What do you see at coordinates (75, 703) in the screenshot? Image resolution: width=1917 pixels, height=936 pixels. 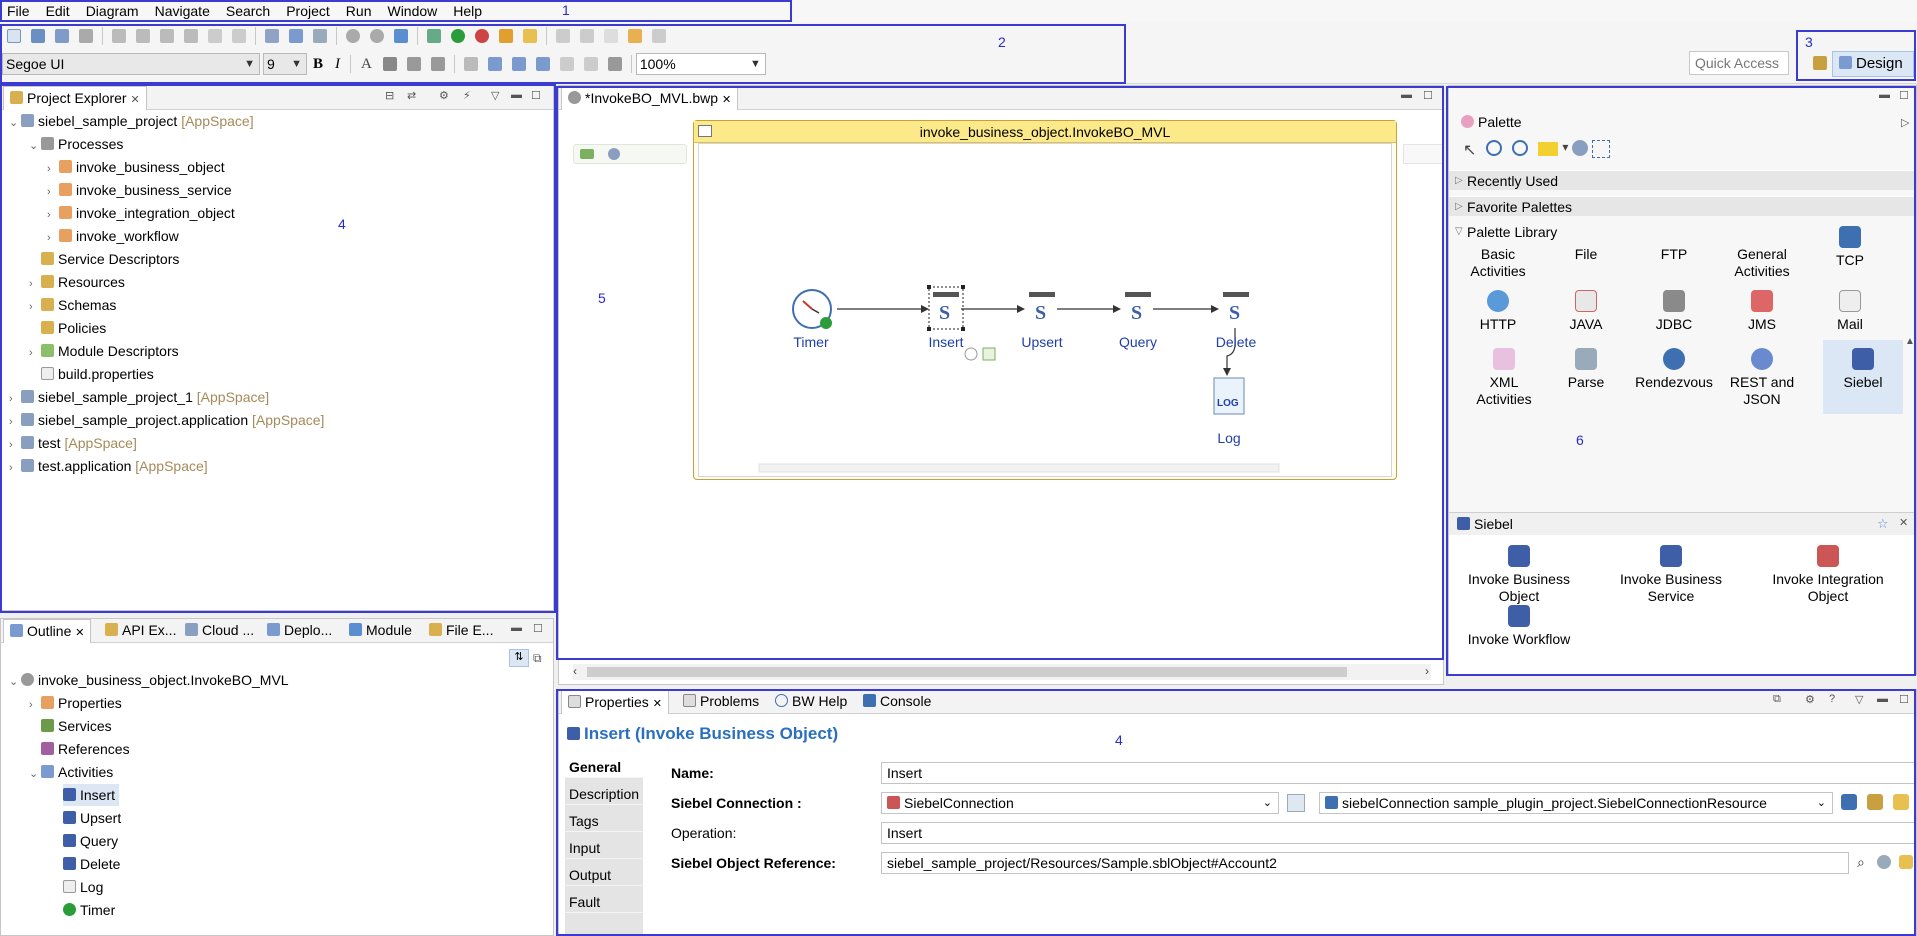 I see `outline-item-properties: › Properties` at bounding box center [75, 703].